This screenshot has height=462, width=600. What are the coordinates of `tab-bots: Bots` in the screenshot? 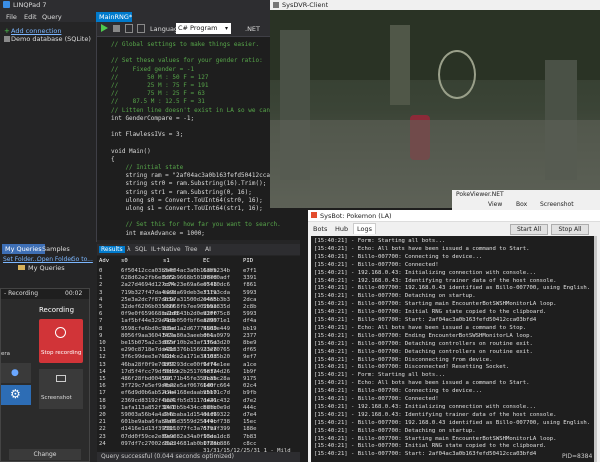 It's located at (320, 229).